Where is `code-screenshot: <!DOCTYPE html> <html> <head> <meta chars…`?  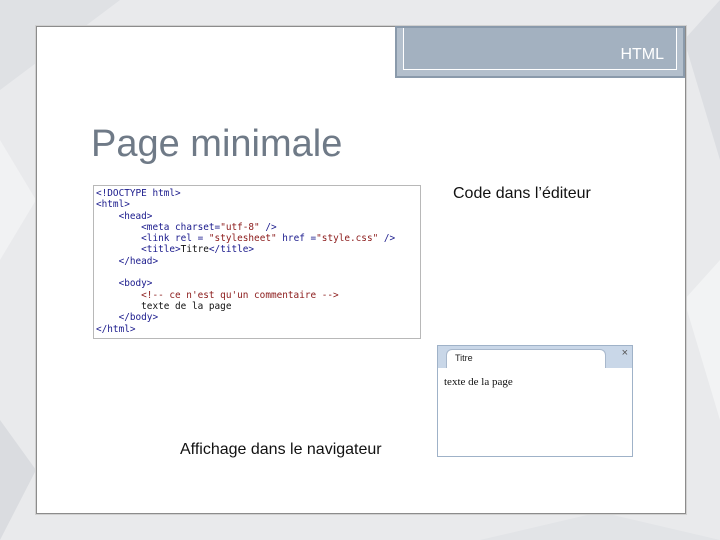 code-screenshot: <!DOCTYPE html> <html> <head> <meta chars… is located at coordinates (257, 262).